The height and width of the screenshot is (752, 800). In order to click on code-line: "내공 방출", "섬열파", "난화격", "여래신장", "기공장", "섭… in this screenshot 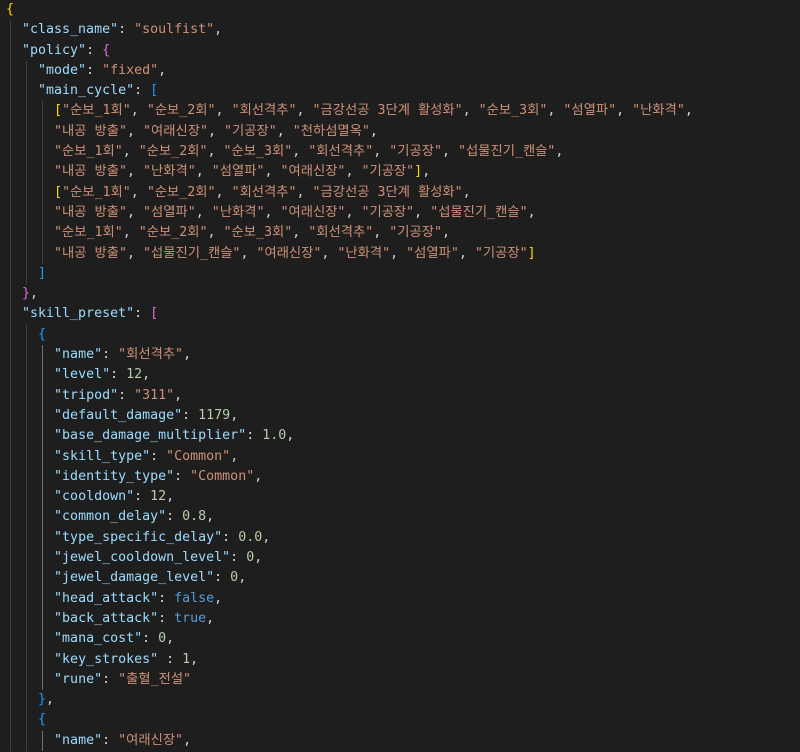, I will do `click(400, 213)`.